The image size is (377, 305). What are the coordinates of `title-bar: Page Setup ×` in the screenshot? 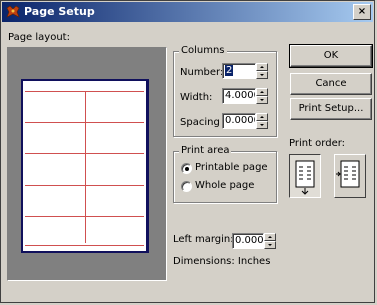 It's located at (187, 12).